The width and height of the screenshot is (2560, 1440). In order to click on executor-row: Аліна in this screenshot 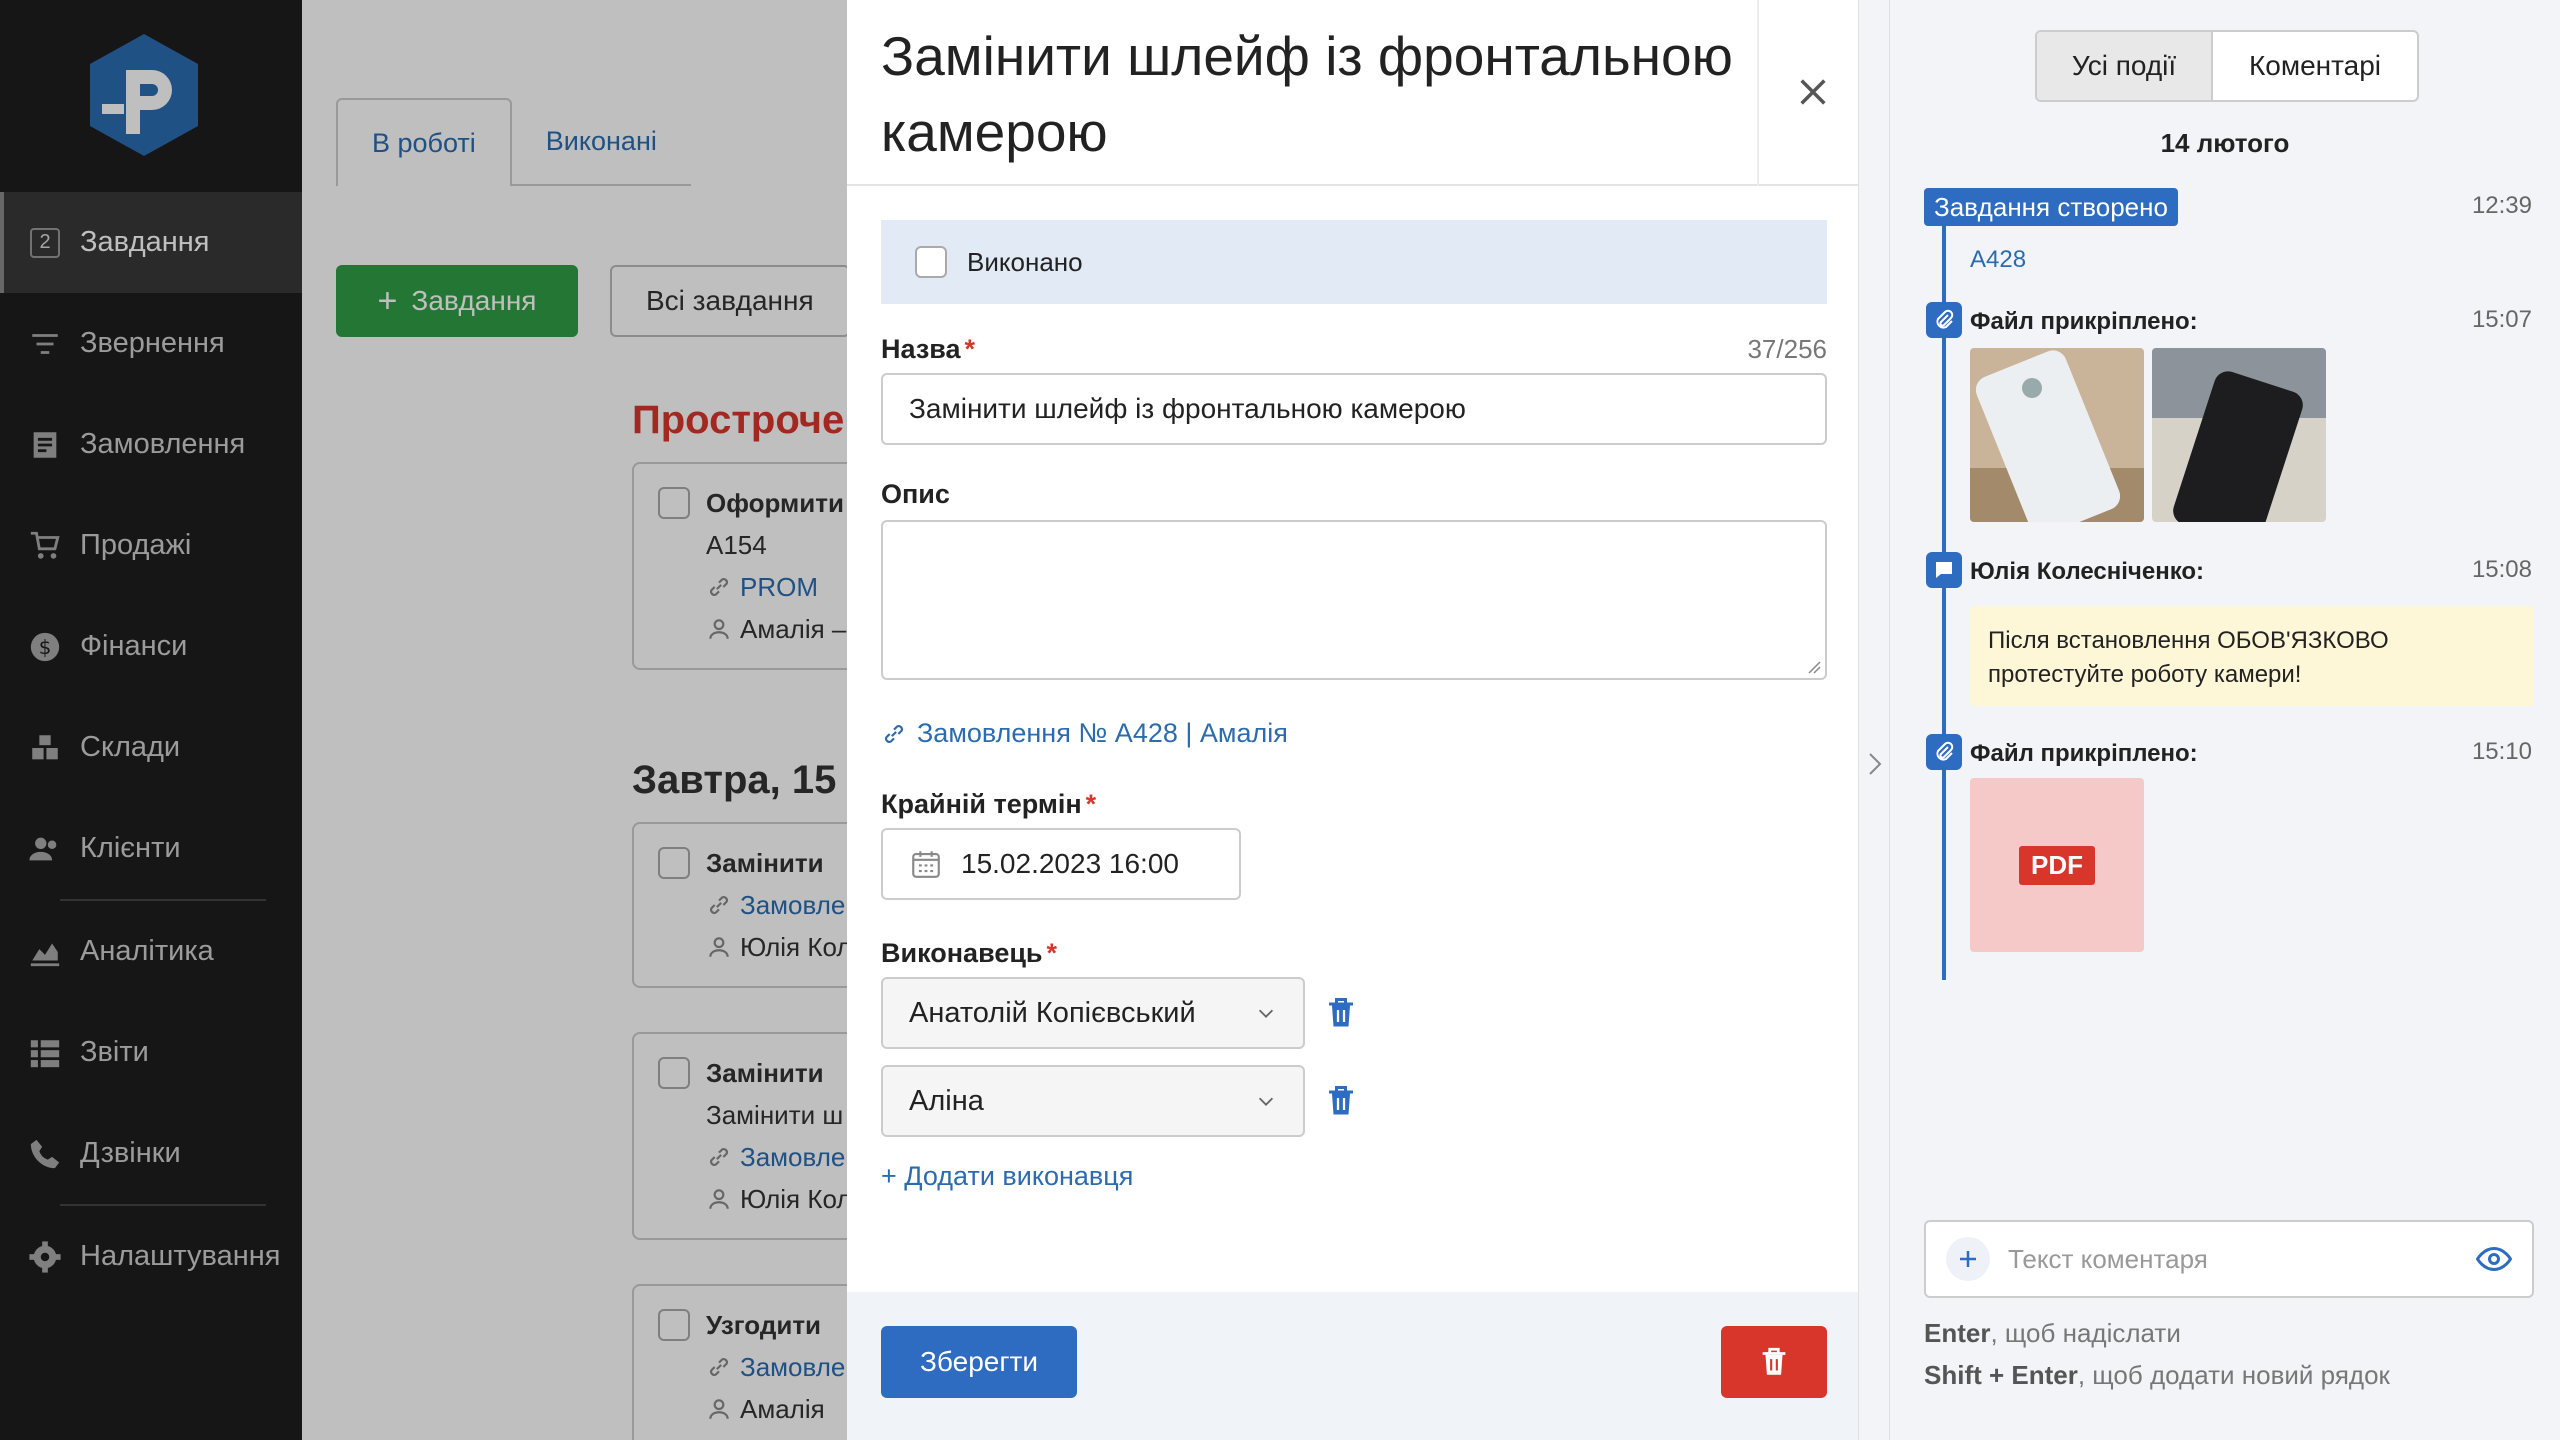, I will do `click(1354, 1101)`.